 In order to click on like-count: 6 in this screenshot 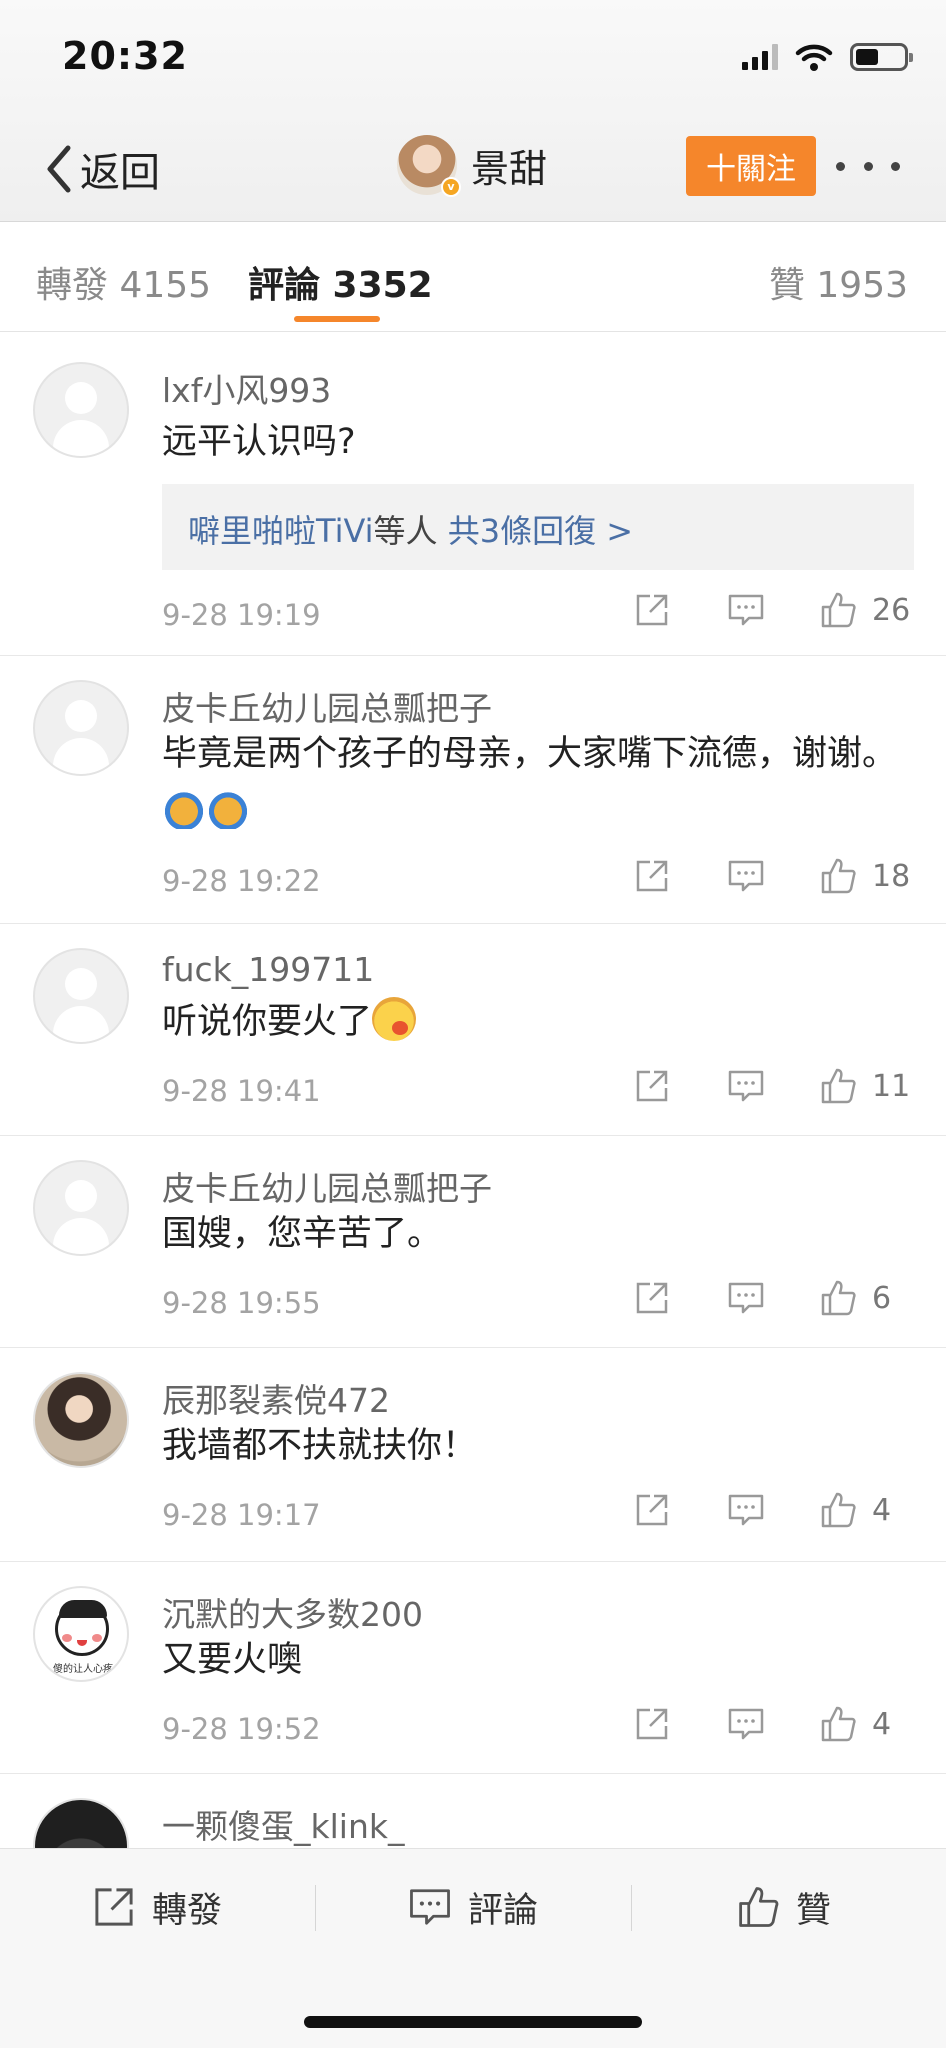, I will do `click(882, 1298)`.